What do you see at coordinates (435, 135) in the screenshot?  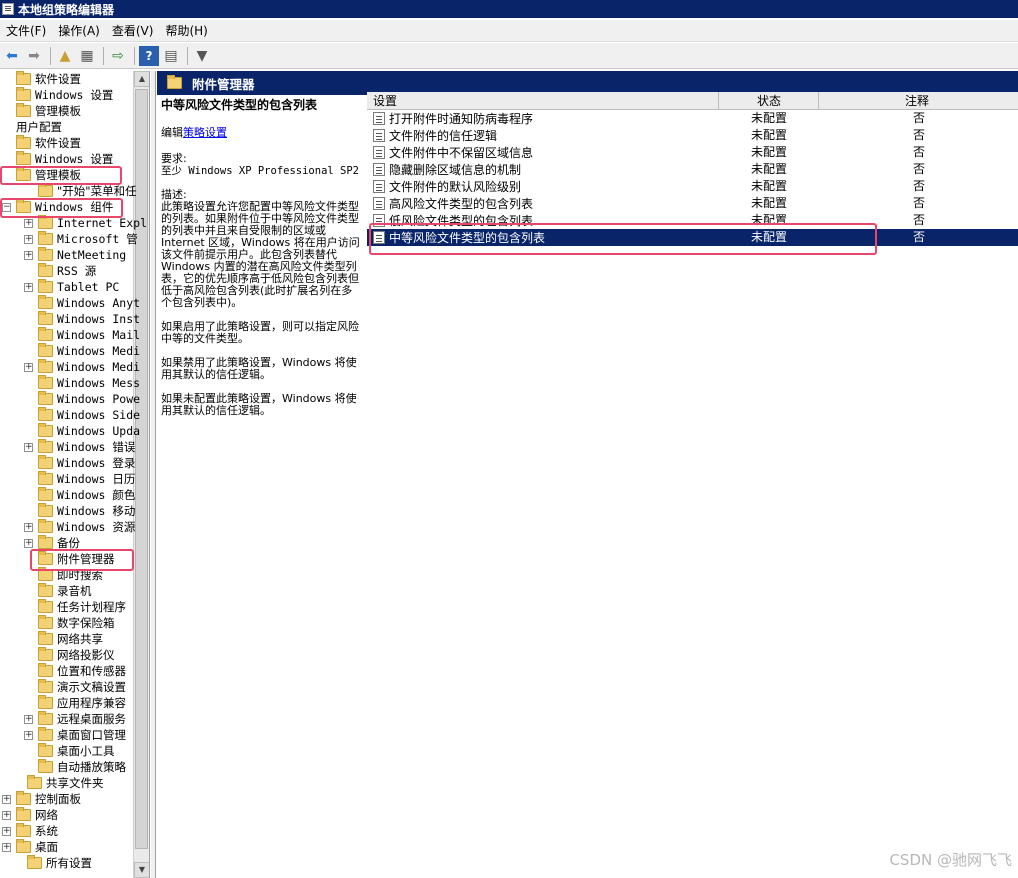 I see `policy-cell: 文件附件的信任逻辑` at bounding box center [435, 135].